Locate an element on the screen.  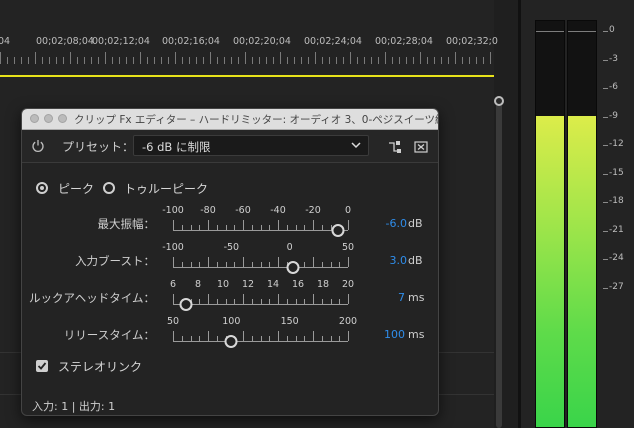
ruler-time-label: 00;02;12;04 is located at coordinates (121, 41).